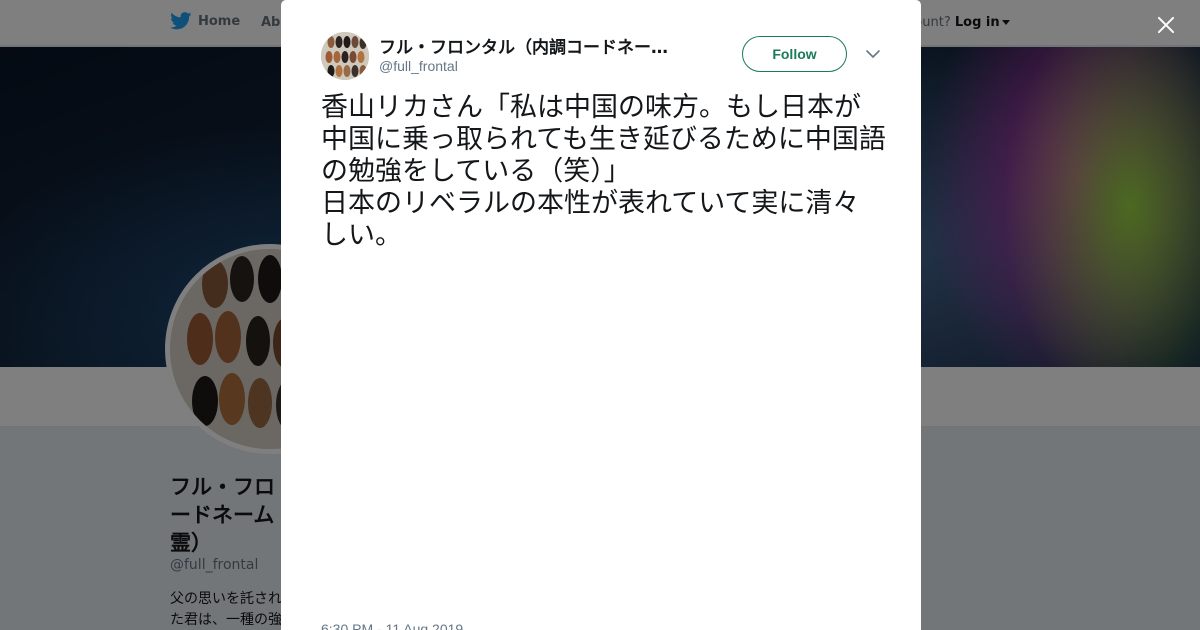 The height and width of the screenshot is (630, 1200). I want to click on tweet-timestamp: 6:30 PM - 11 Aug 2019, so click(392, 625).